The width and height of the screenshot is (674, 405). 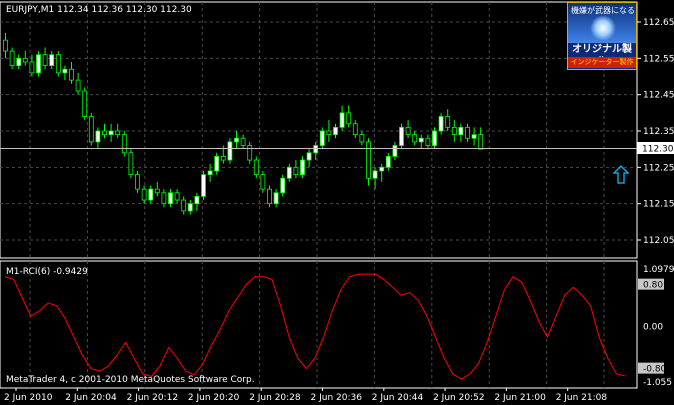 What do you see at coordinates (28, 398) in the screenshot?
I see `time-tick-label: 2 Jun 2010` at bounding box center [28, 398].